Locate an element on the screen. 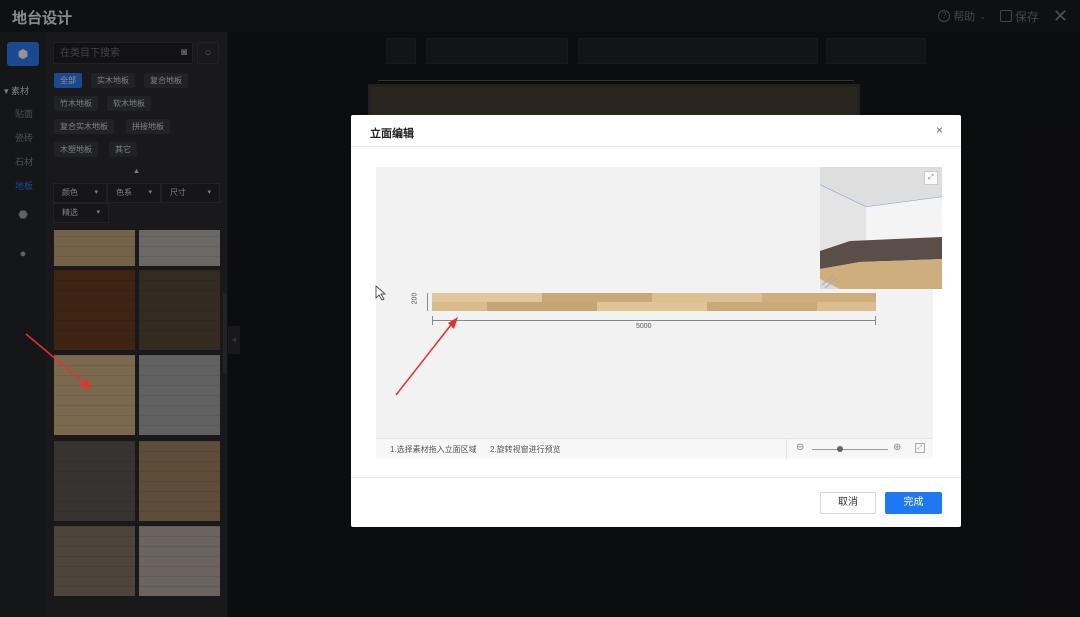 The height and width of the screenshot is (617, 1080). width-dimension-line is located at coordinates (654, 320).